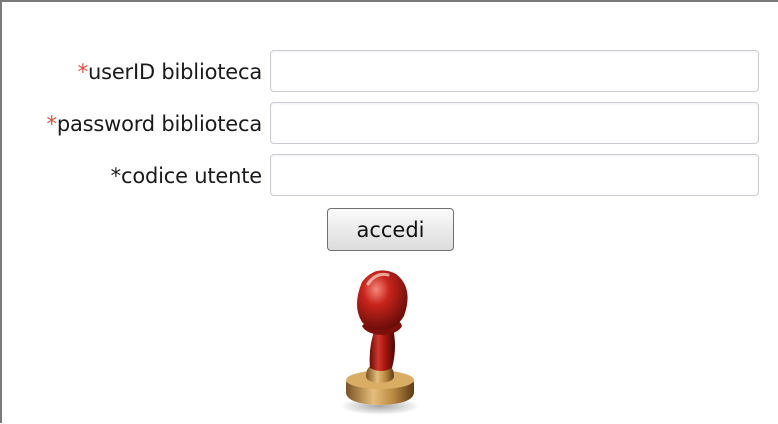 The width and height of the screenshot is (778, 424). Describe the element at coordinates (191, 176) in the screenshot. I see `codice-utente-label-text: codice utente` at that location.